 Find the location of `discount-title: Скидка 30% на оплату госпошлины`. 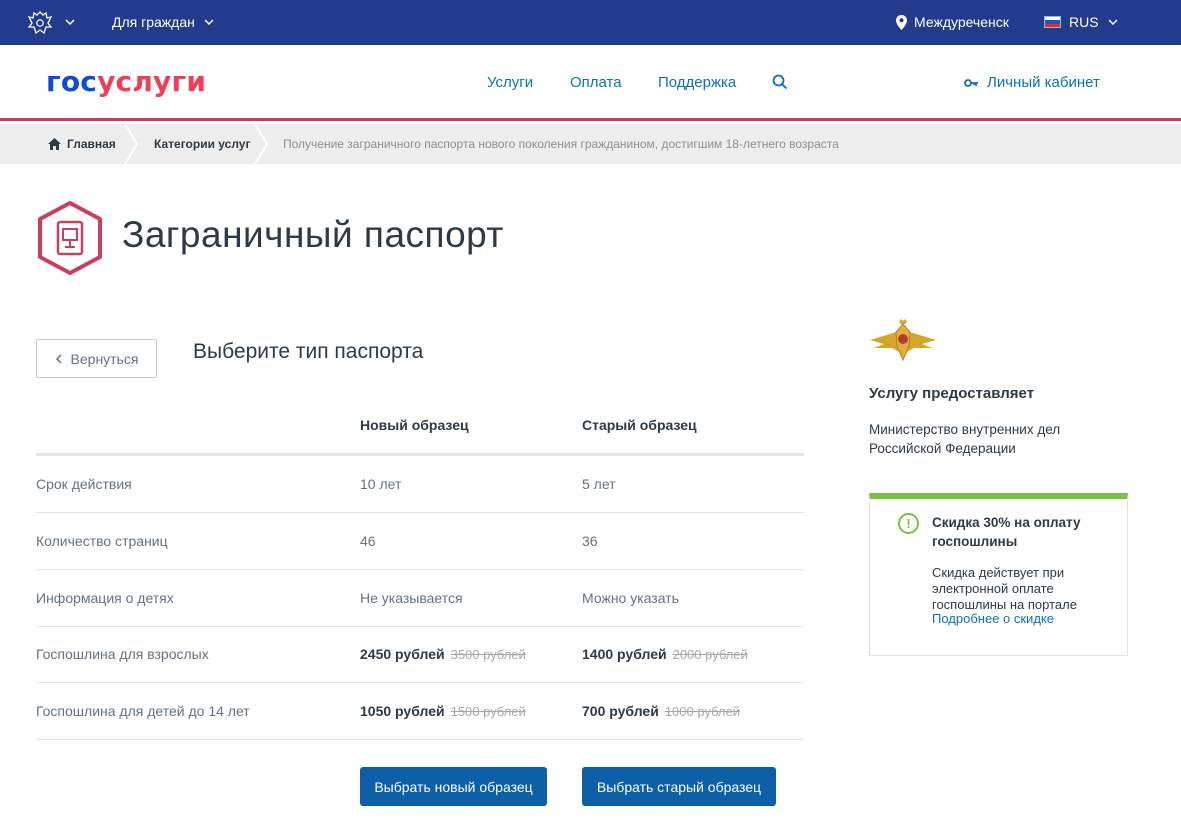

discount-title: Скидка 30% на оплату госпошлины is located at coordinates (1006, 532).